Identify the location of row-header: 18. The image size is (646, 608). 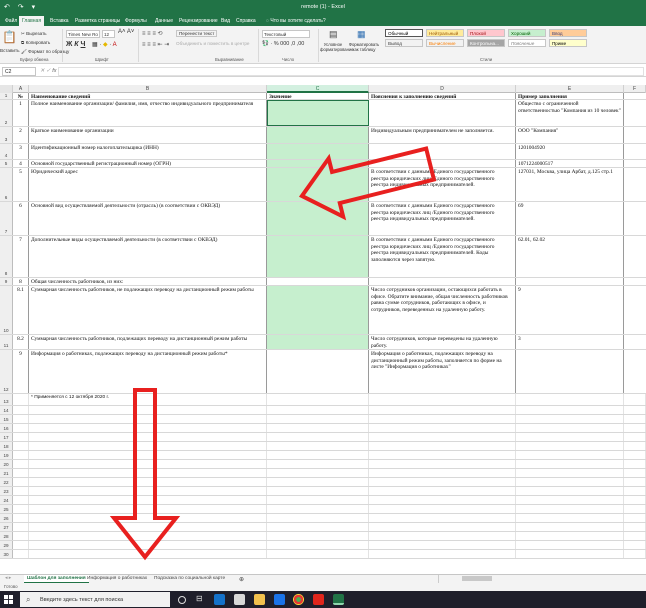
(6, 446).